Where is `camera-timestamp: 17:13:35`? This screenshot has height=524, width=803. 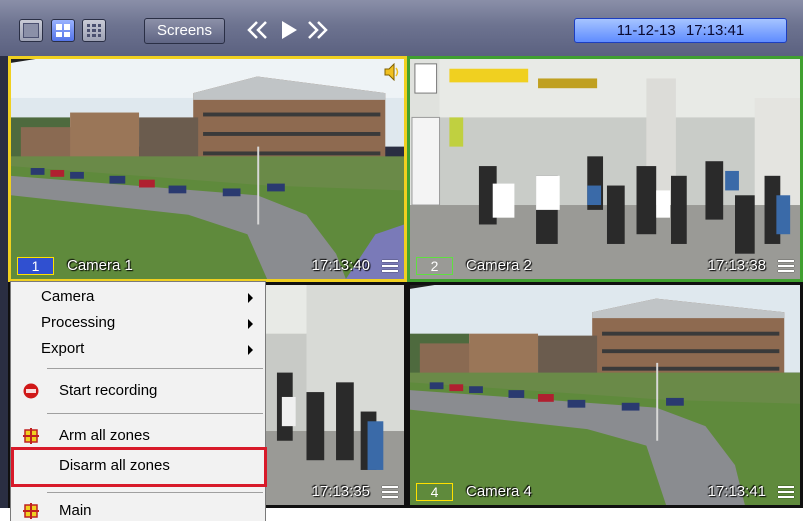
camera-timestamp: 17:13:35 is located at coordinates (340, 491).